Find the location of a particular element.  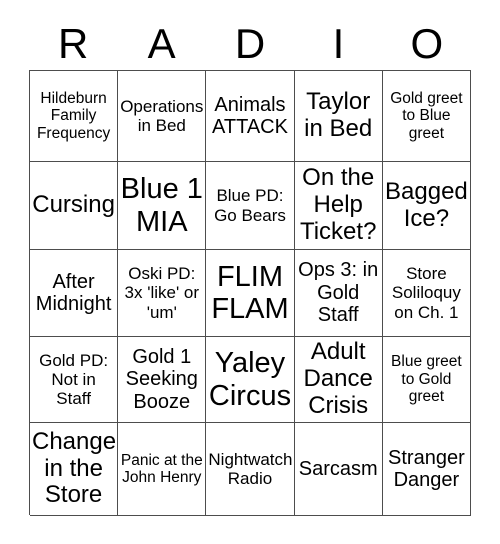

bingo-square-label: Animals ATTACK is located at coordinates (250, 115).